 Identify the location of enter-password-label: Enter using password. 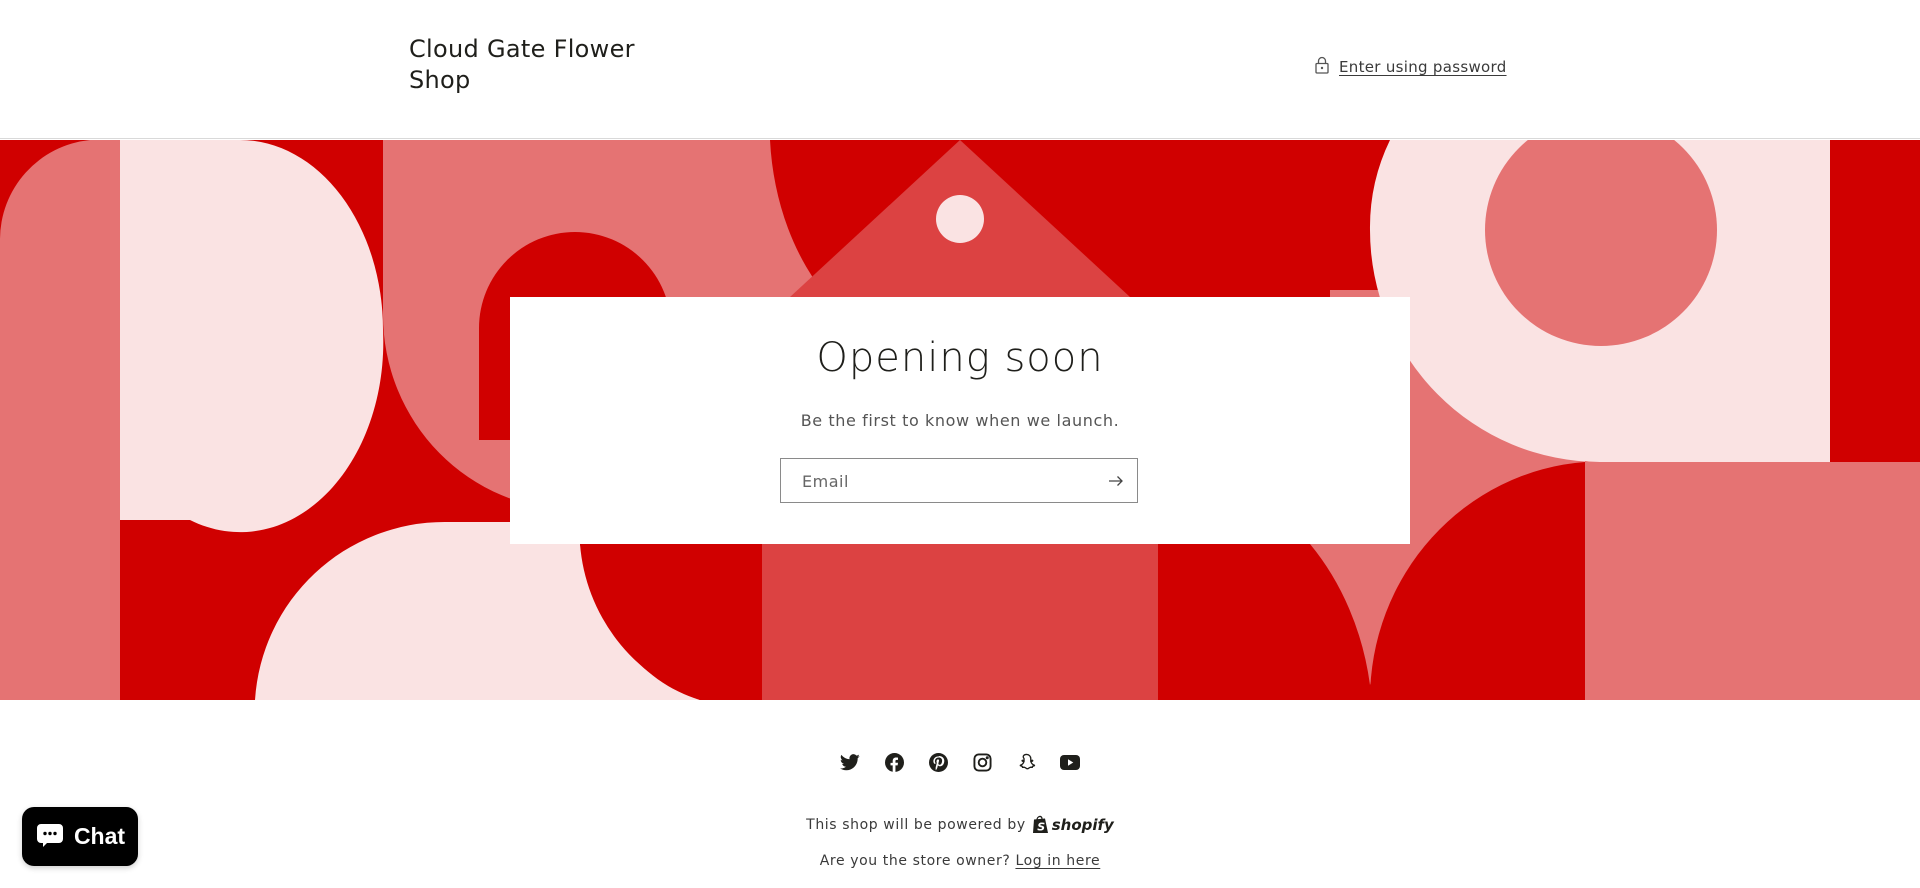
(1423, 67).